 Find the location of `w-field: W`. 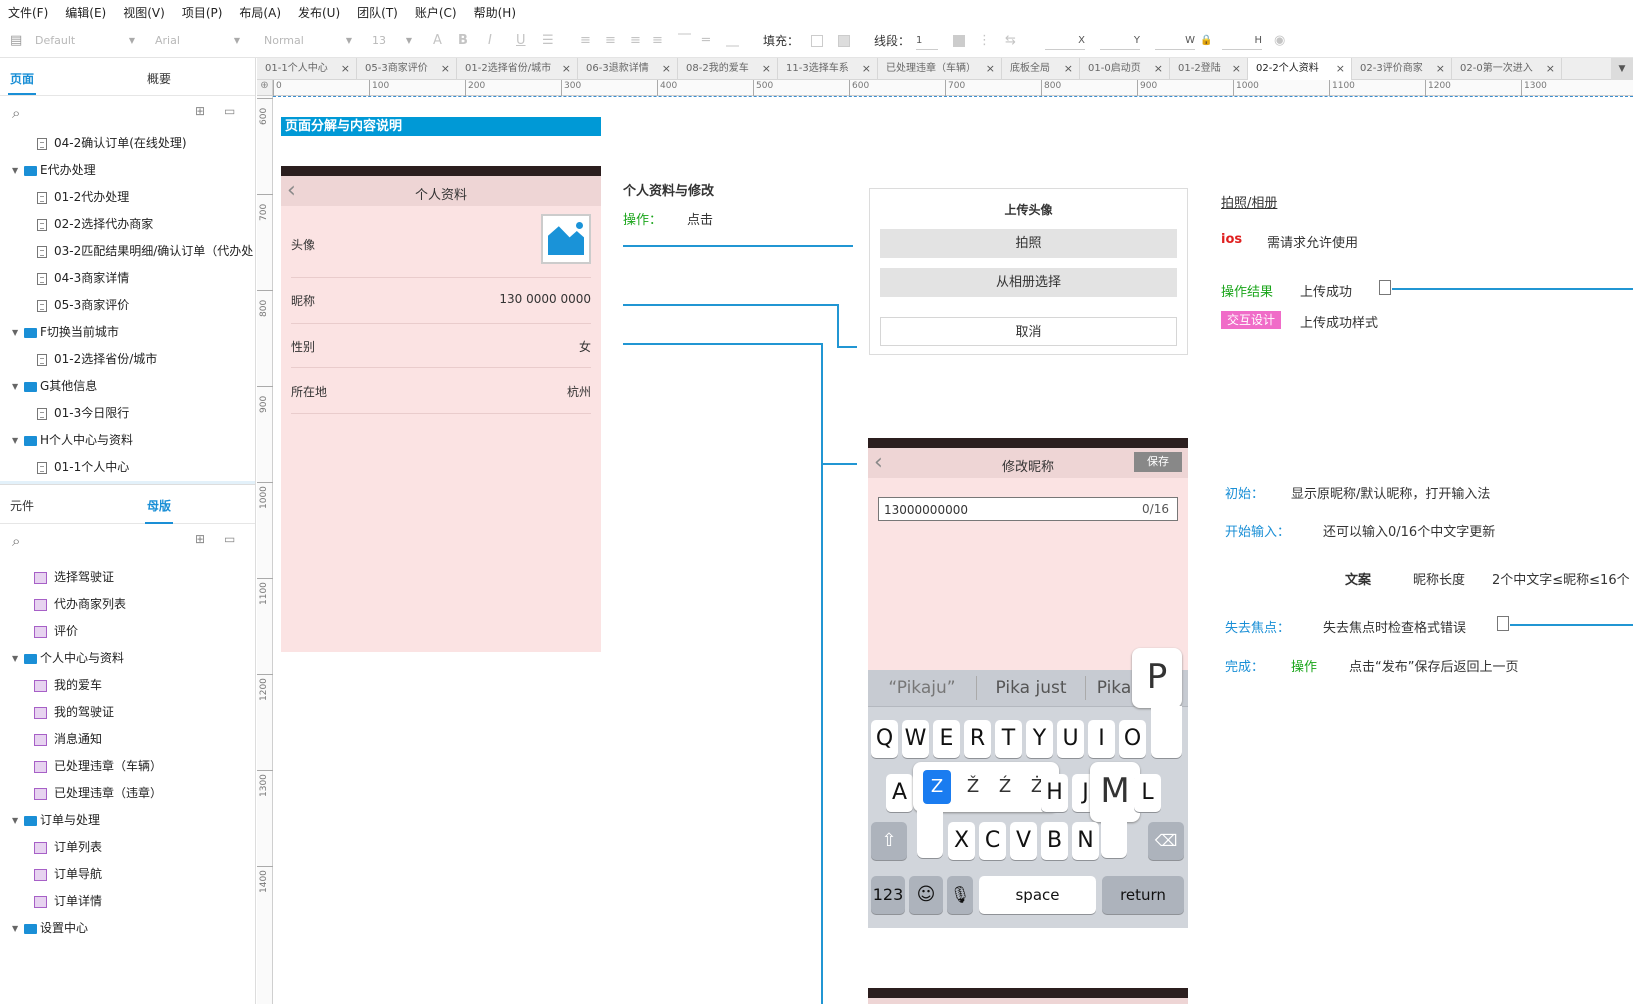

w-field: W is located at coordinates (1175, 42).